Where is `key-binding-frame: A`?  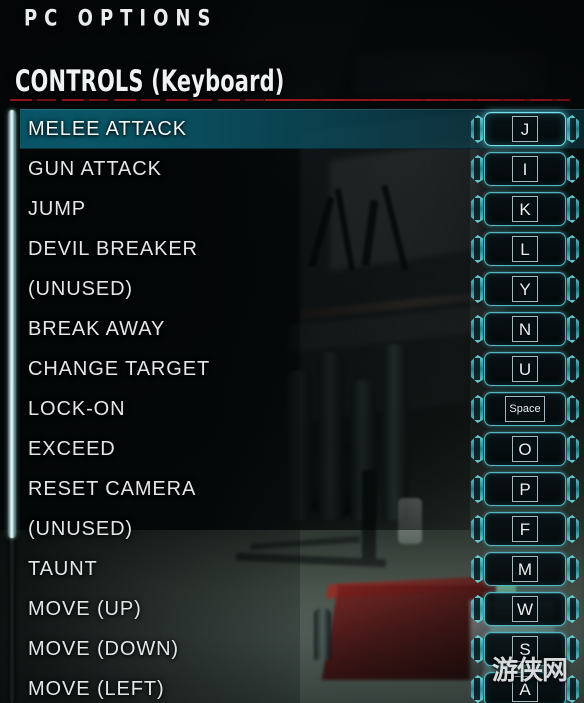 key-binding-frame: A is located at coordinates (525, 687).